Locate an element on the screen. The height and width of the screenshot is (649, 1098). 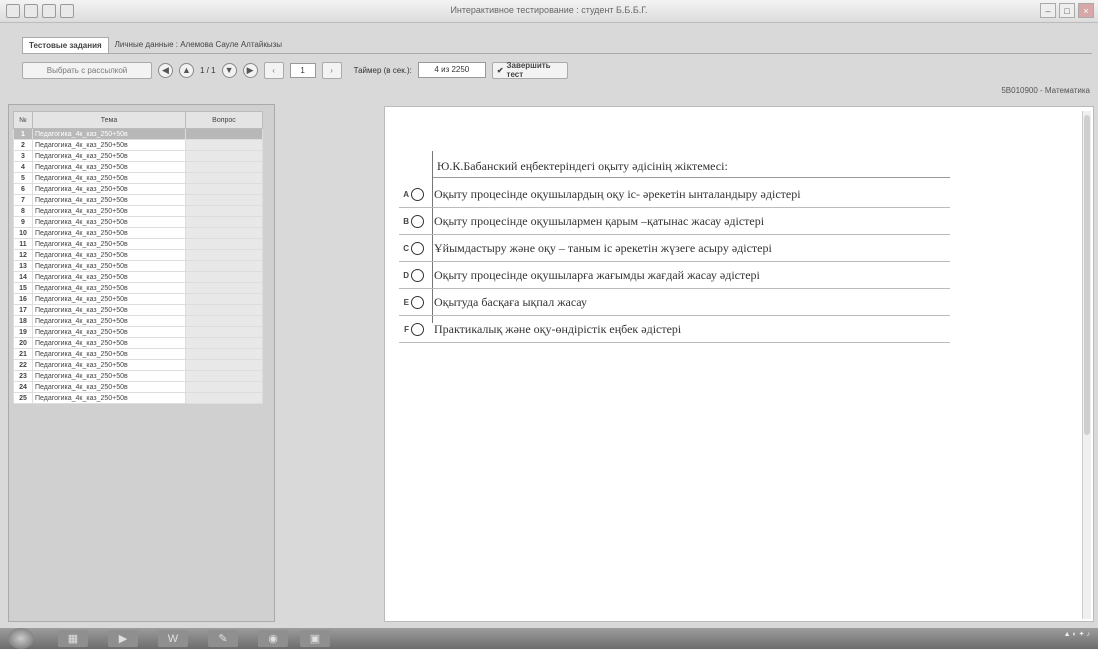
table-row: 14 Педагогика_4к_каз_250+50в is located at coordinates (138, 277).